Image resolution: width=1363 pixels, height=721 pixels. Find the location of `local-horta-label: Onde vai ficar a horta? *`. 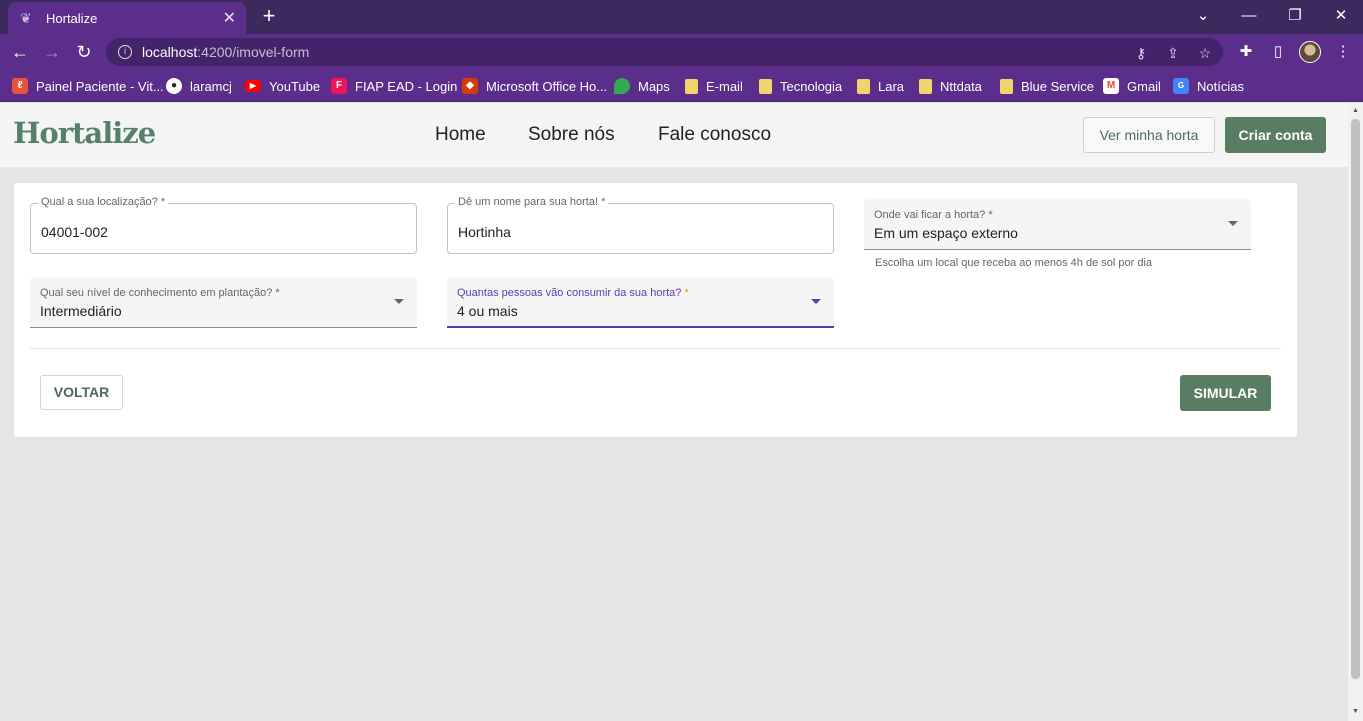

local-horta-label: Onde vai ficar a horta? * is located at coordinates (933, 215).